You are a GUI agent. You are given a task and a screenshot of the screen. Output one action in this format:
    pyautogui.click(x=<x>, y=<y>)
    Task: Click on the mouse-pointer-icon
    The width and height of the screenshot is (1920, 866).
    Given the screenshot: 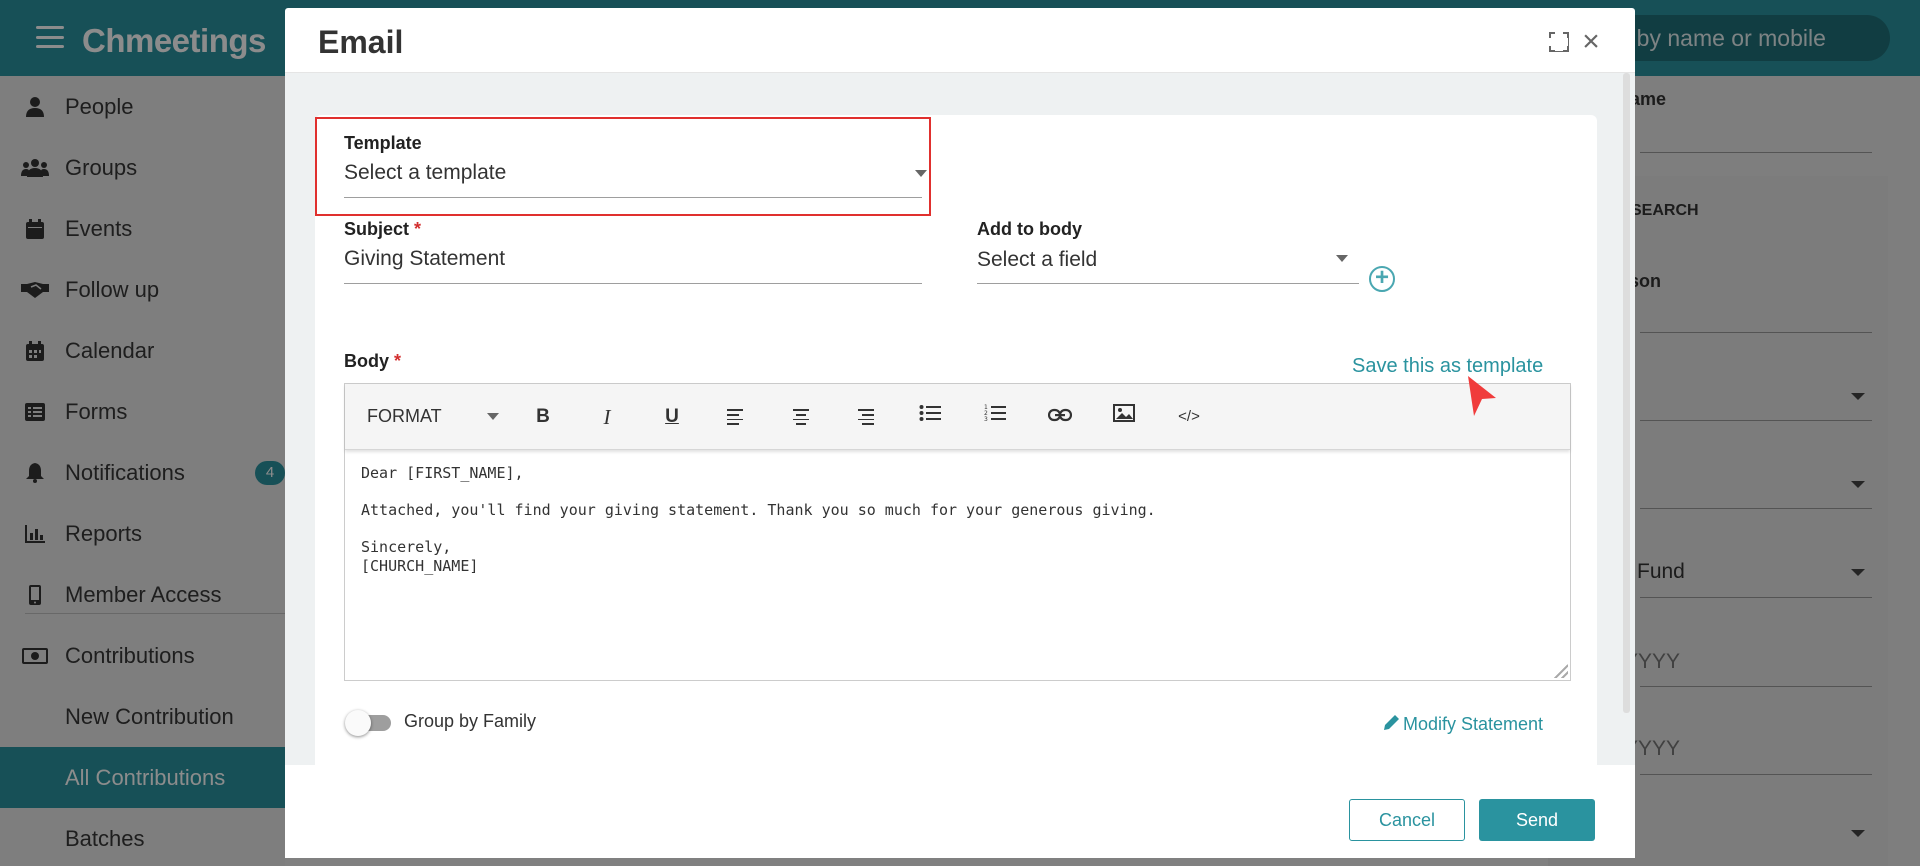 What is the action you would take?
    pyautogui.click(x=1482, y=396)
    